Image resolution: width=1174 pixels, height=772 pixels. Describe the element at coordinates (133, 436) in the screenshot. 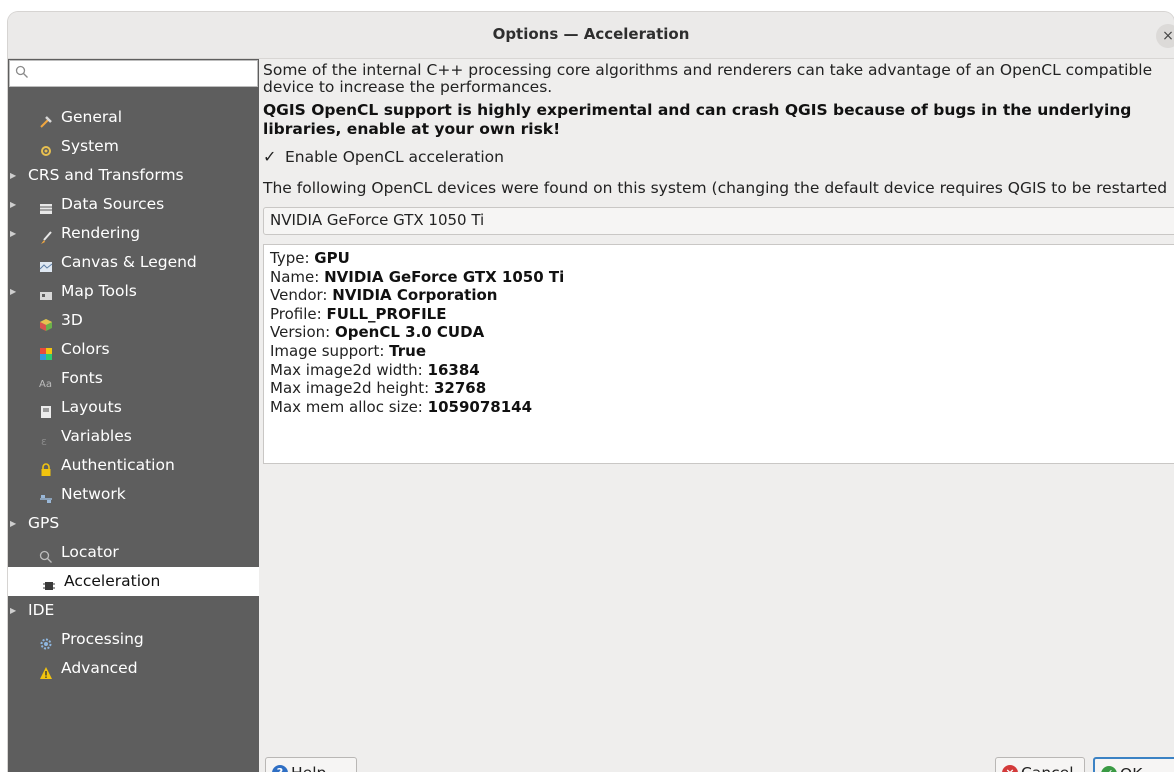

I see `sidebar-item-variables: ε Variables` at that location.